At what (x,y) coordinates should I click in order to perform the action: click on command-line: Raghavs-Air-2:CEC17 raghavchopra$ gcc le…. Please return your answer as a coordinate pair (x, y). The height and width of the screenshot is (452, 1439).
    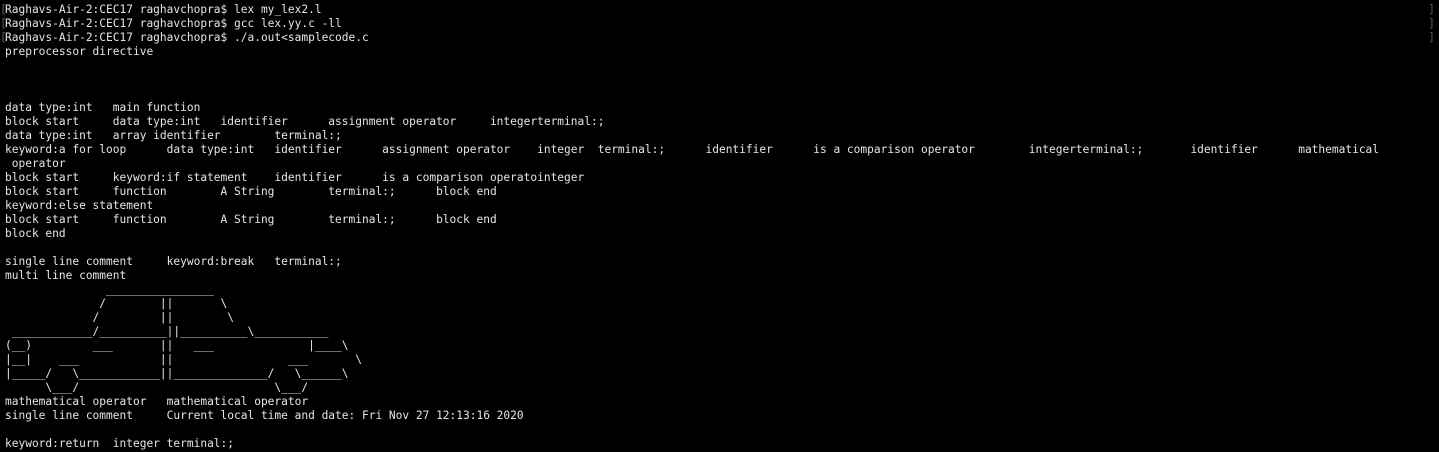
    Looking at the image, I should click on (173, 23).